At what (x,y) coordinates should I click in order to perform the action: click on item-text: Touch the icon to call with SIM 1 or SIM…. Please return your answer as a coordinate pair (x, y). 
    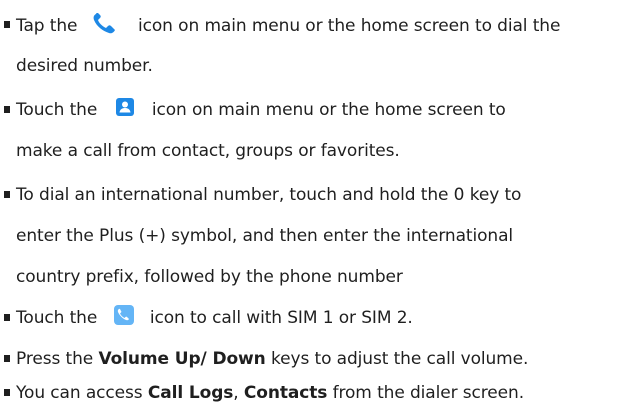
    Looking at the image, I should click on (214, 316).